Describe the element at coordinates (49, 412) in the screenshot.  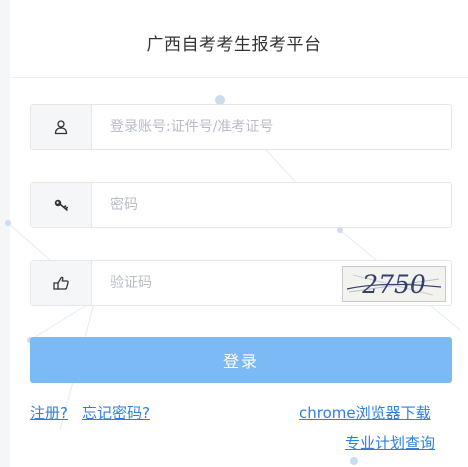
I see `register-link: 注册?` at that location.